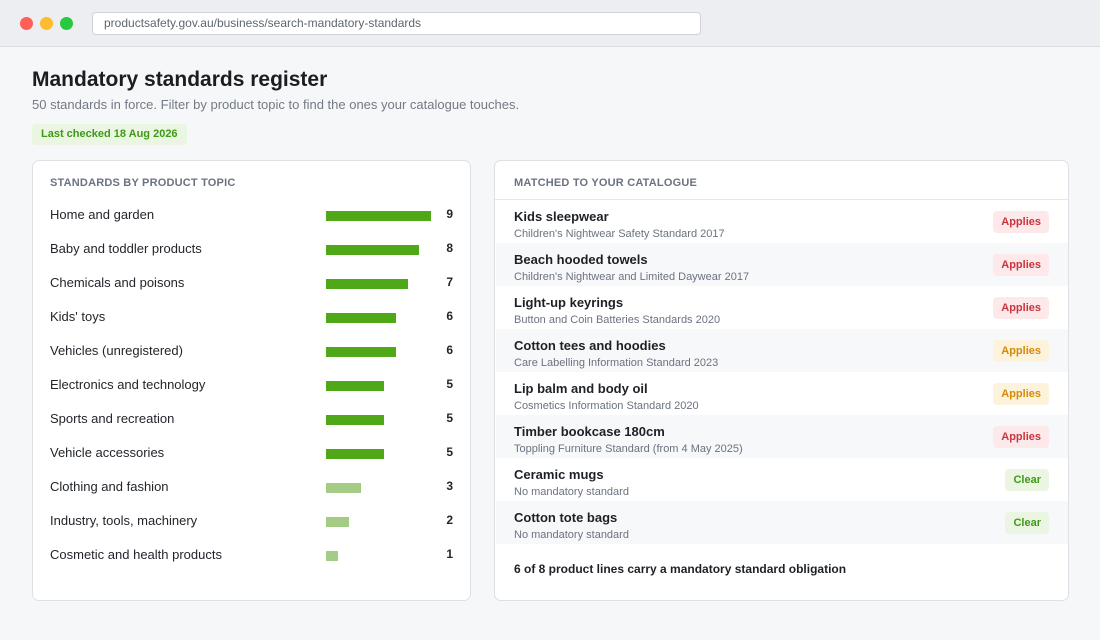 The width and height of the screenshot is (1100, 640). Describe the element at coordinates (252, 291) in the screenshot. I see `topic-row: Chemicals and poisons 7` at that location.